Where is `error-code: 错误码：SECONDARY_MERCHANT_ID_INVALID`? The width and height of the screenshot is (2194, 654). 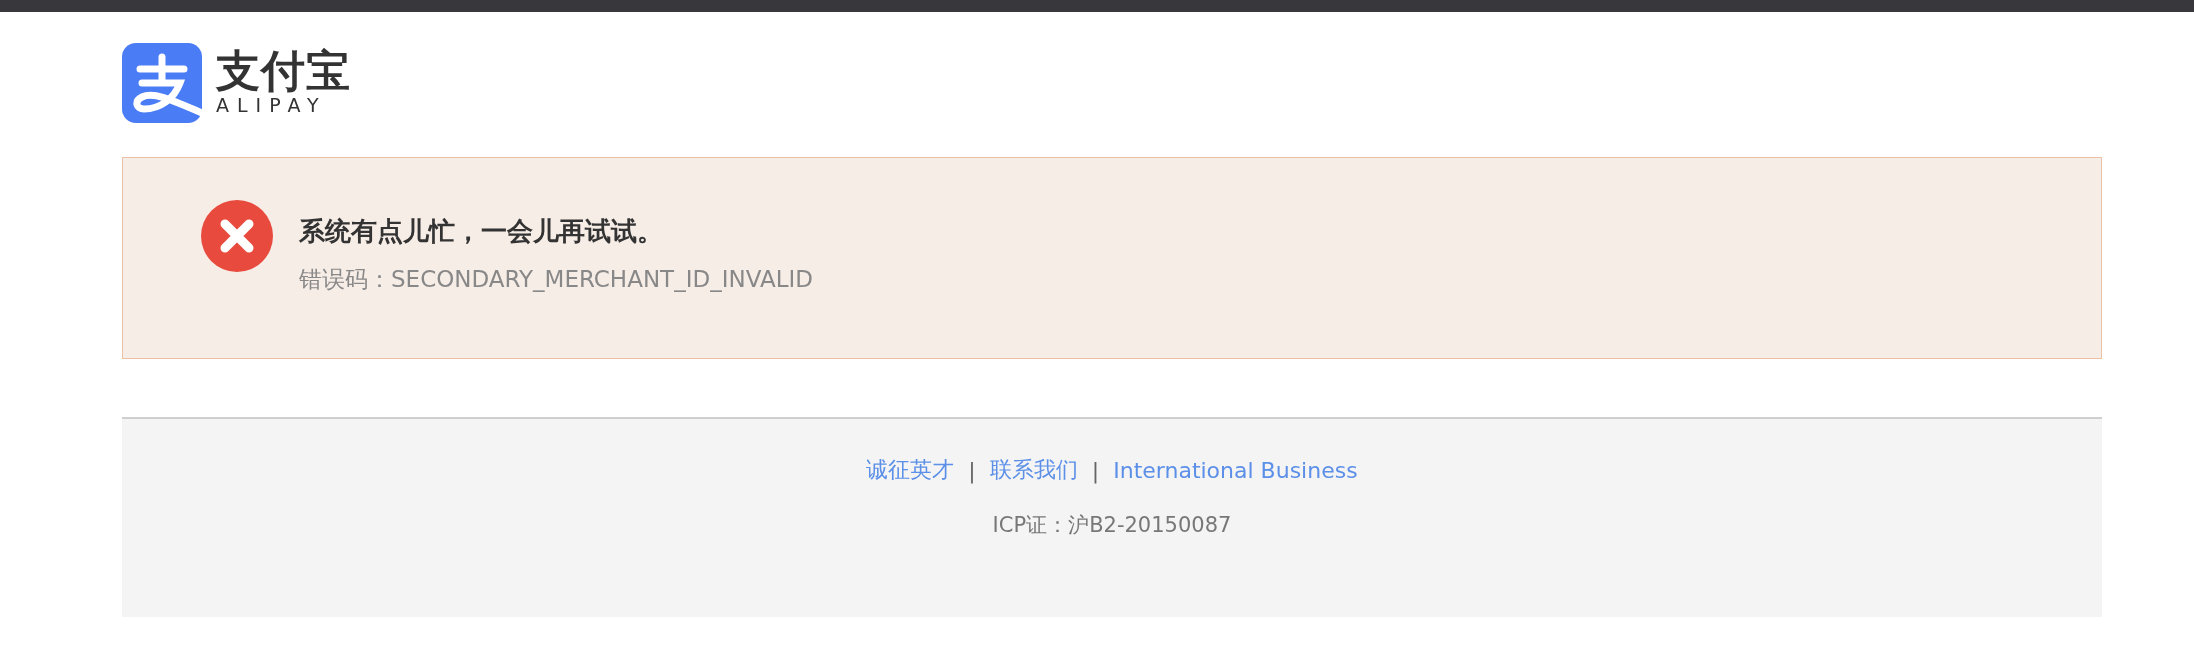 error-code: 错误码：SECONDARY_MERCHANT_ID_INVALID is located at coordinates (556, 279).